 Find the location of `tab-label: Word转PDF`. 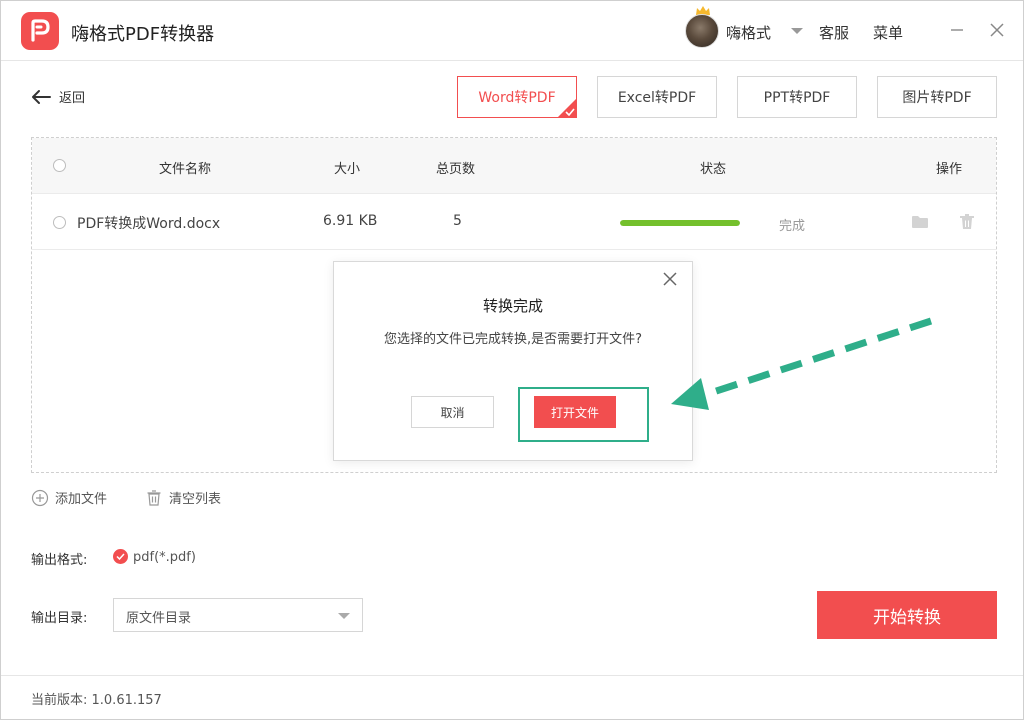

tab-label: Word转PDF is located at coordinates (517, 98).